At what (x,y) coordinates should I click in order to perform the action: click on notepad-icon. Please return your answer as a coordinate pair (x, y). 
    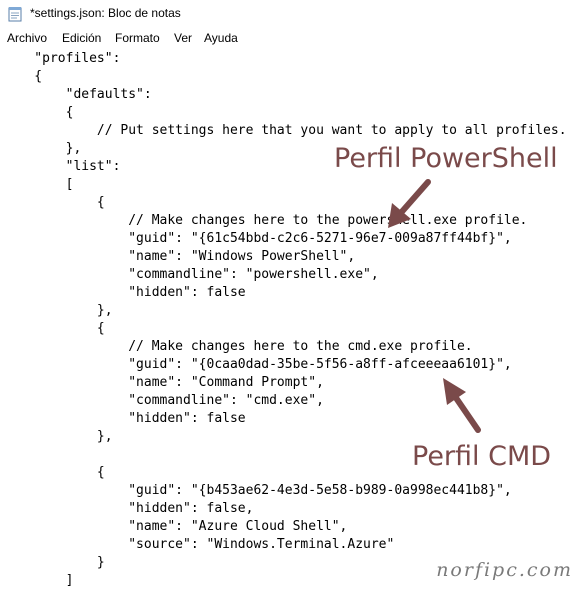
    Looking at the image, I should click on (15, 14).